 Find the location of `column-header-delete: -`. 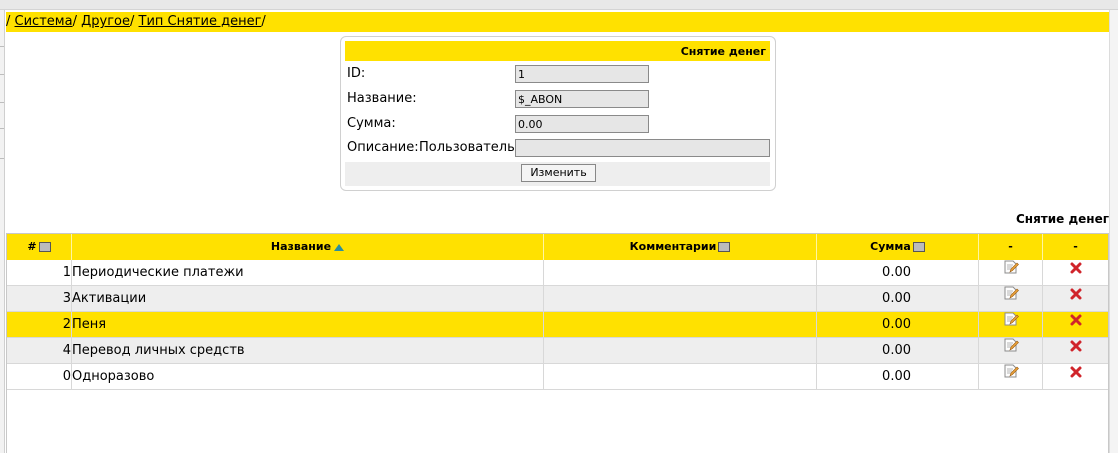

column-header-delete: - is located at coordinates (1075, 246).